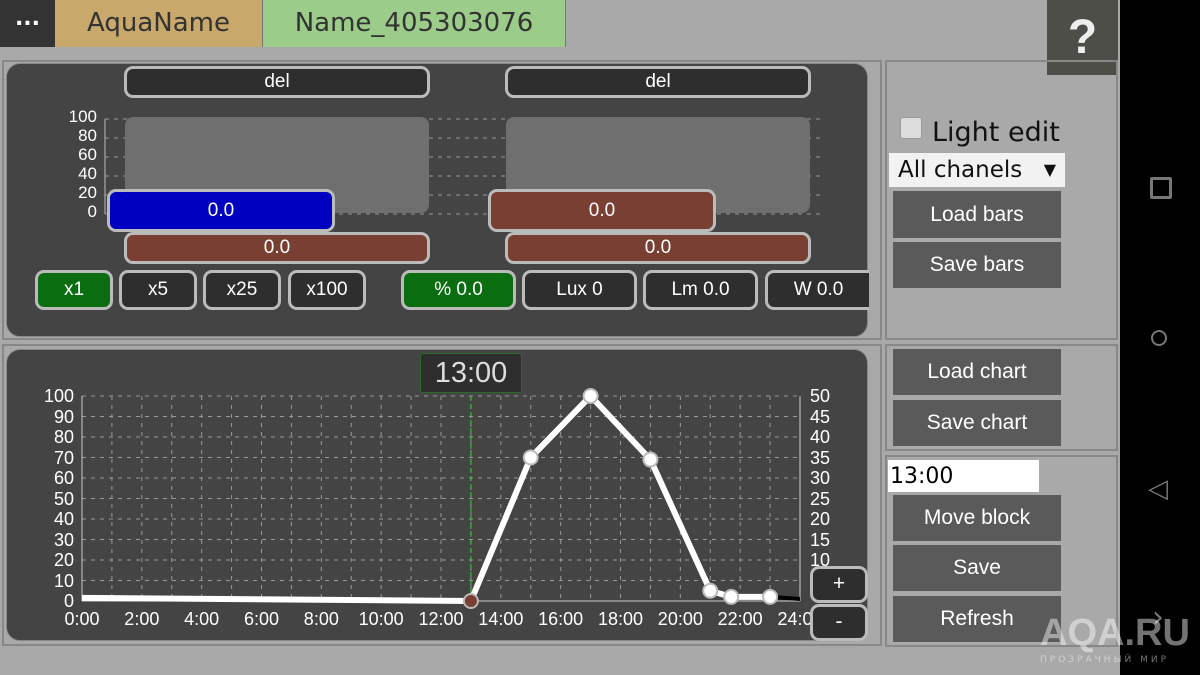  What do you see at coordinates (977, 568) in the screenshot?
I see `save-button: Save` at bounding box center [977, 568].